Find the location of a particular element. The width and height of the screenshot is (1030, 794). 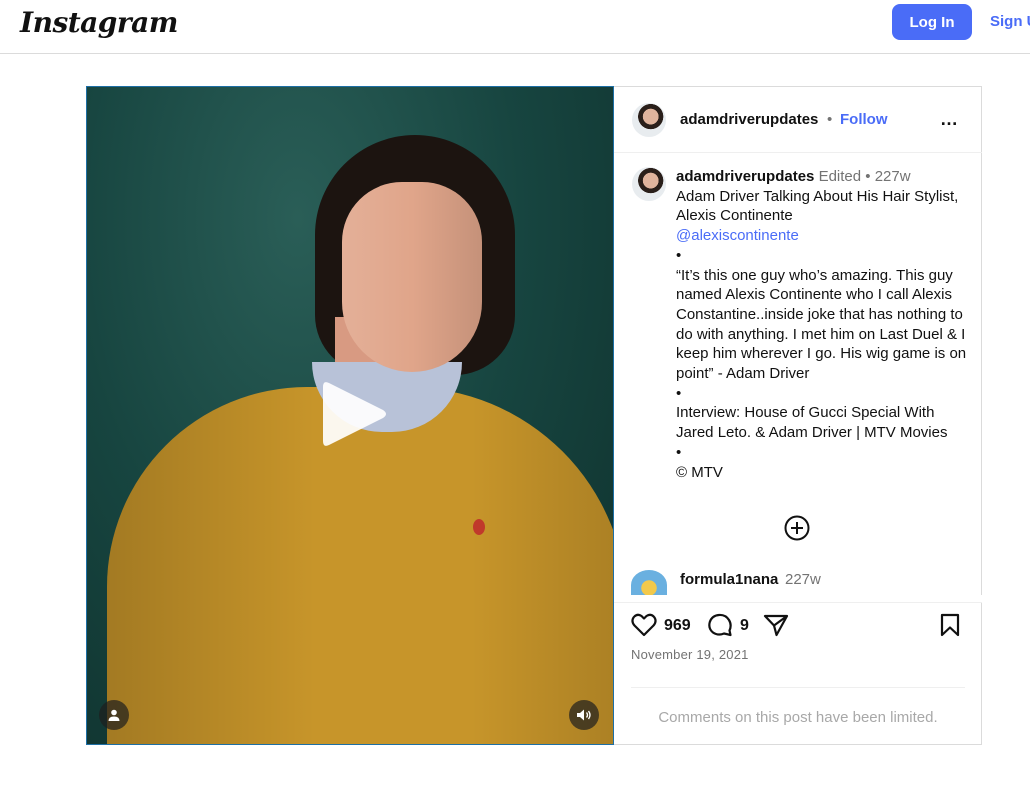

share-icon is located at coordinates (776, 625).